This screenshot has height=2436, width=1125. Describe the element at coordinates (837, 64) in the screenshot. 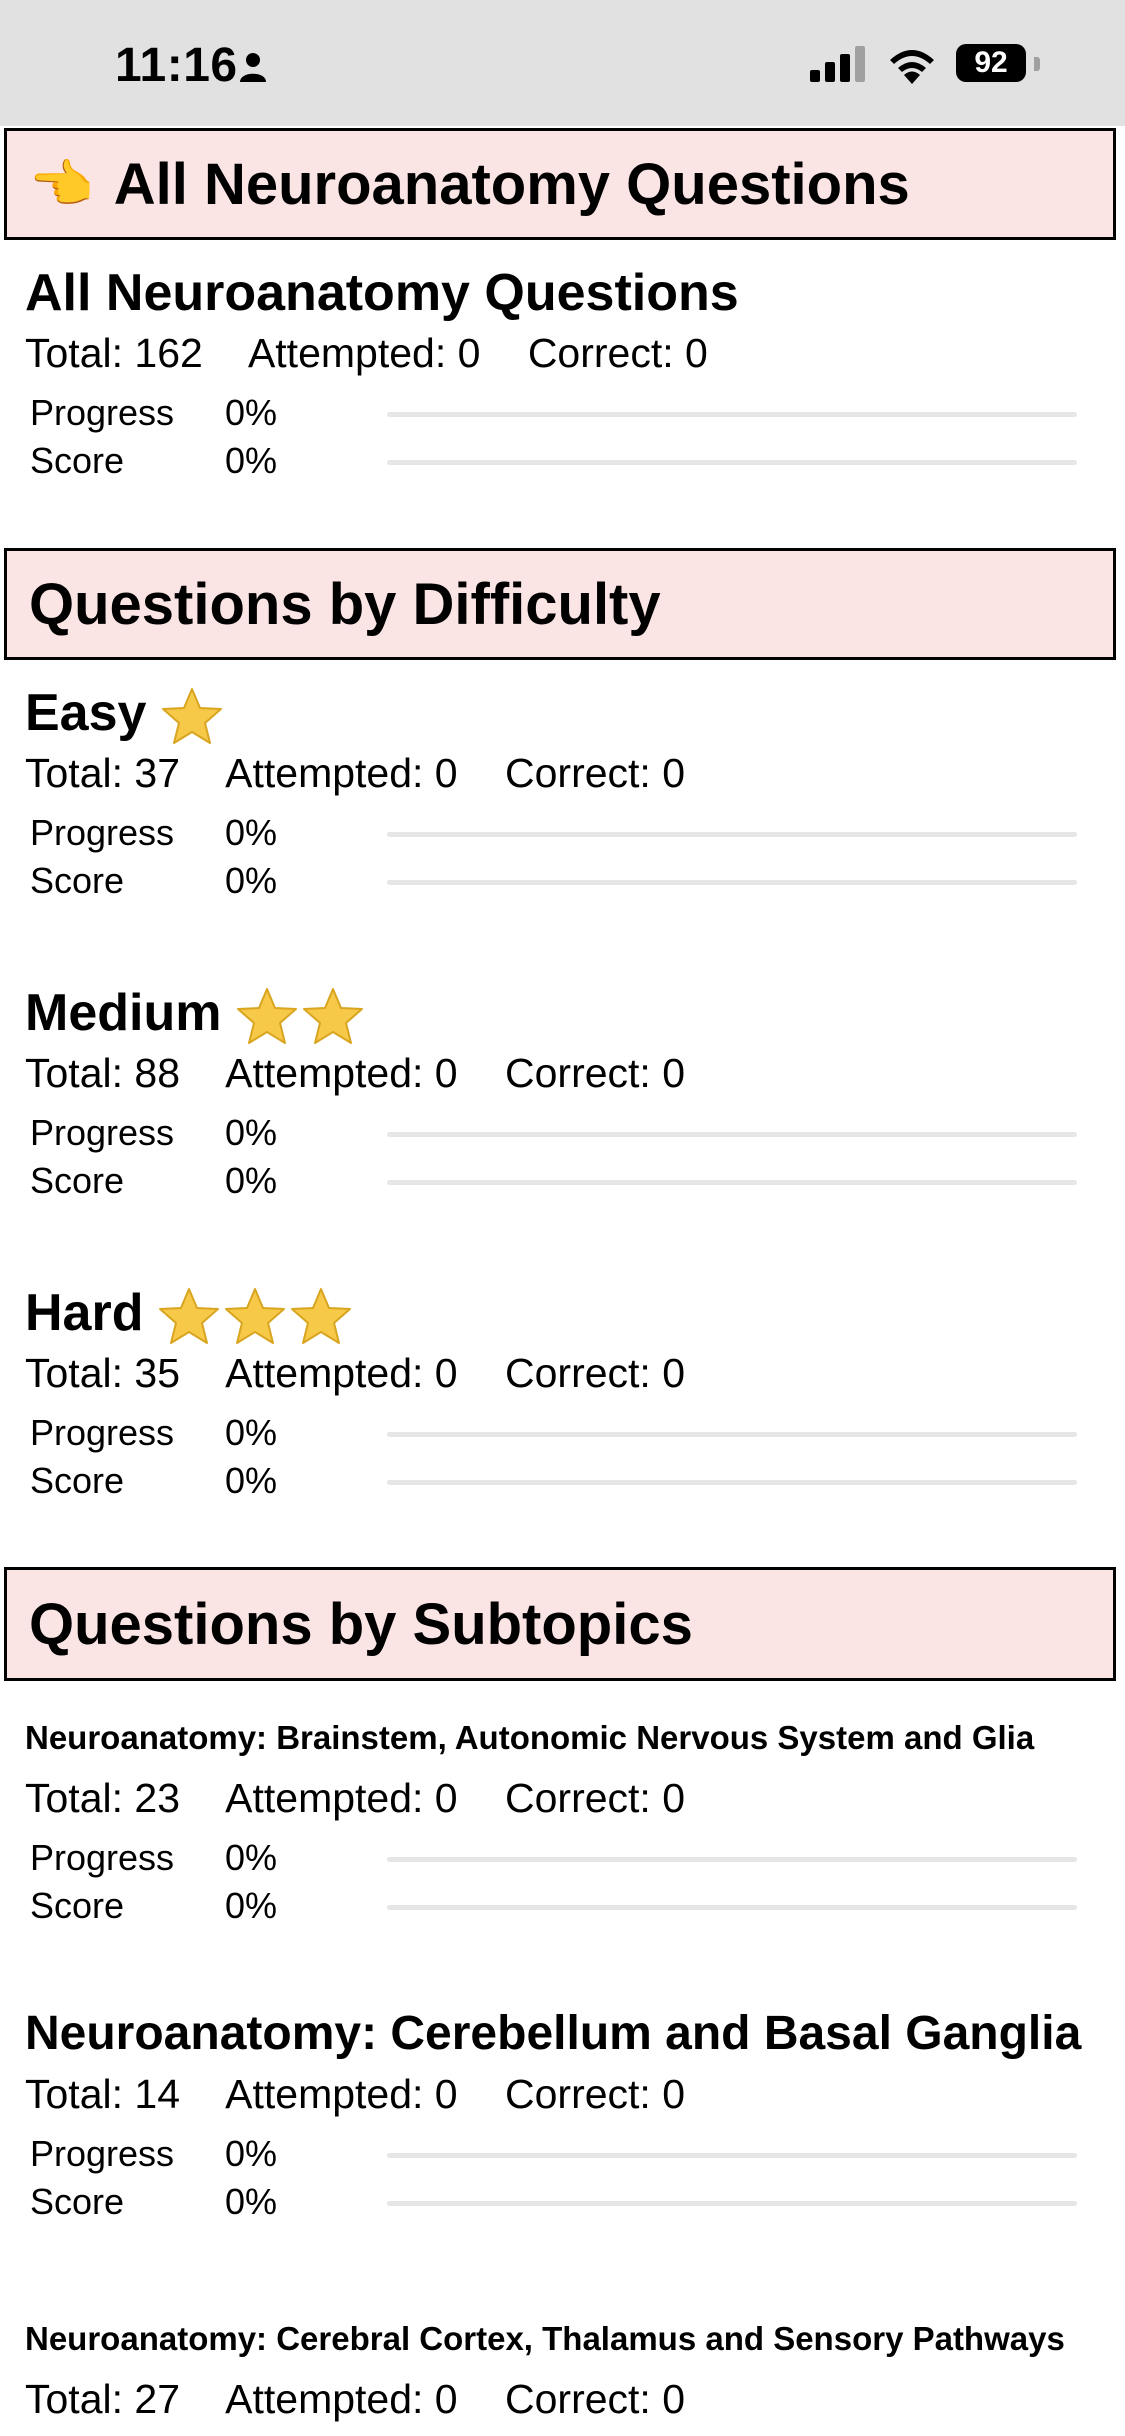

I see `cellular-signal-icon` at that location.